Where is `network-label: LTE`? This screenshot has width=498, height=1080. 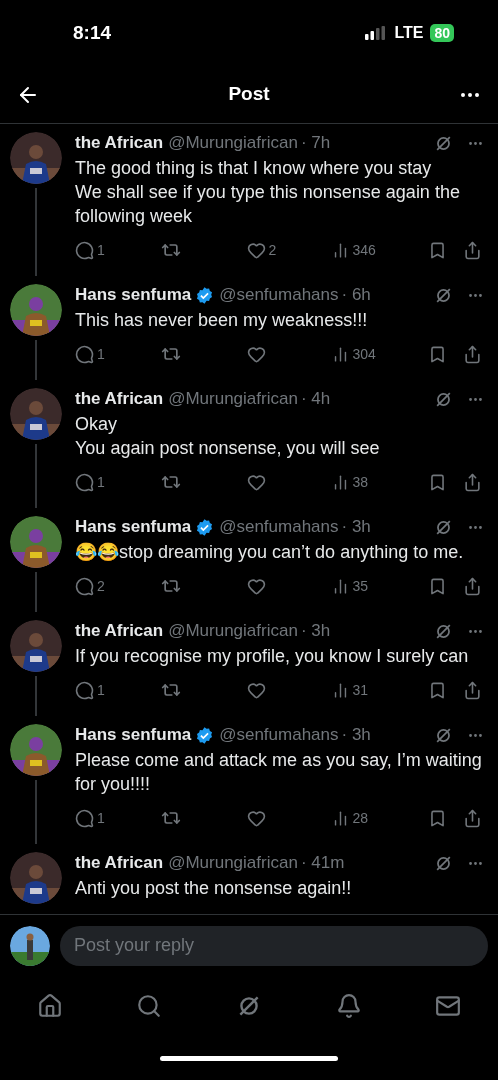 network-label: LTE is located at coordinates (409, 33).